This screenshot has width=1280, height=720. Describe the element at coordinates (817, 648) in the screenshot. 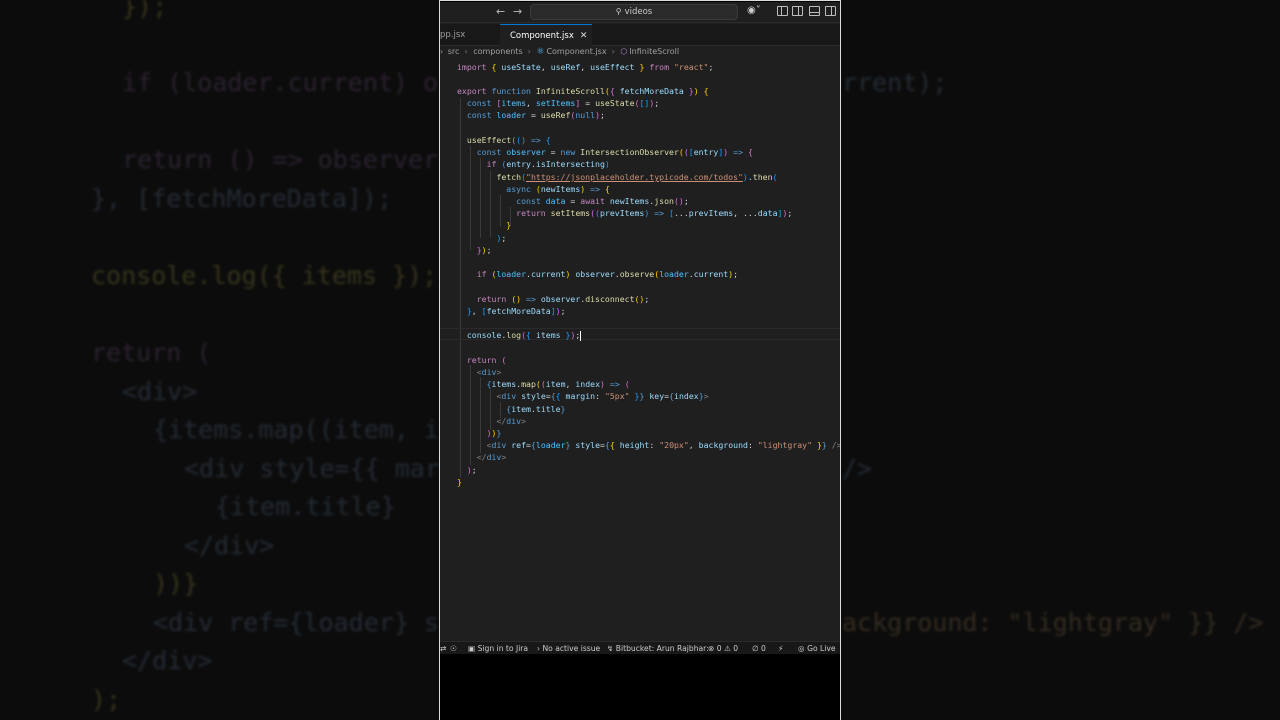

I see `go-live-button: ◎ Go Live` at that location.